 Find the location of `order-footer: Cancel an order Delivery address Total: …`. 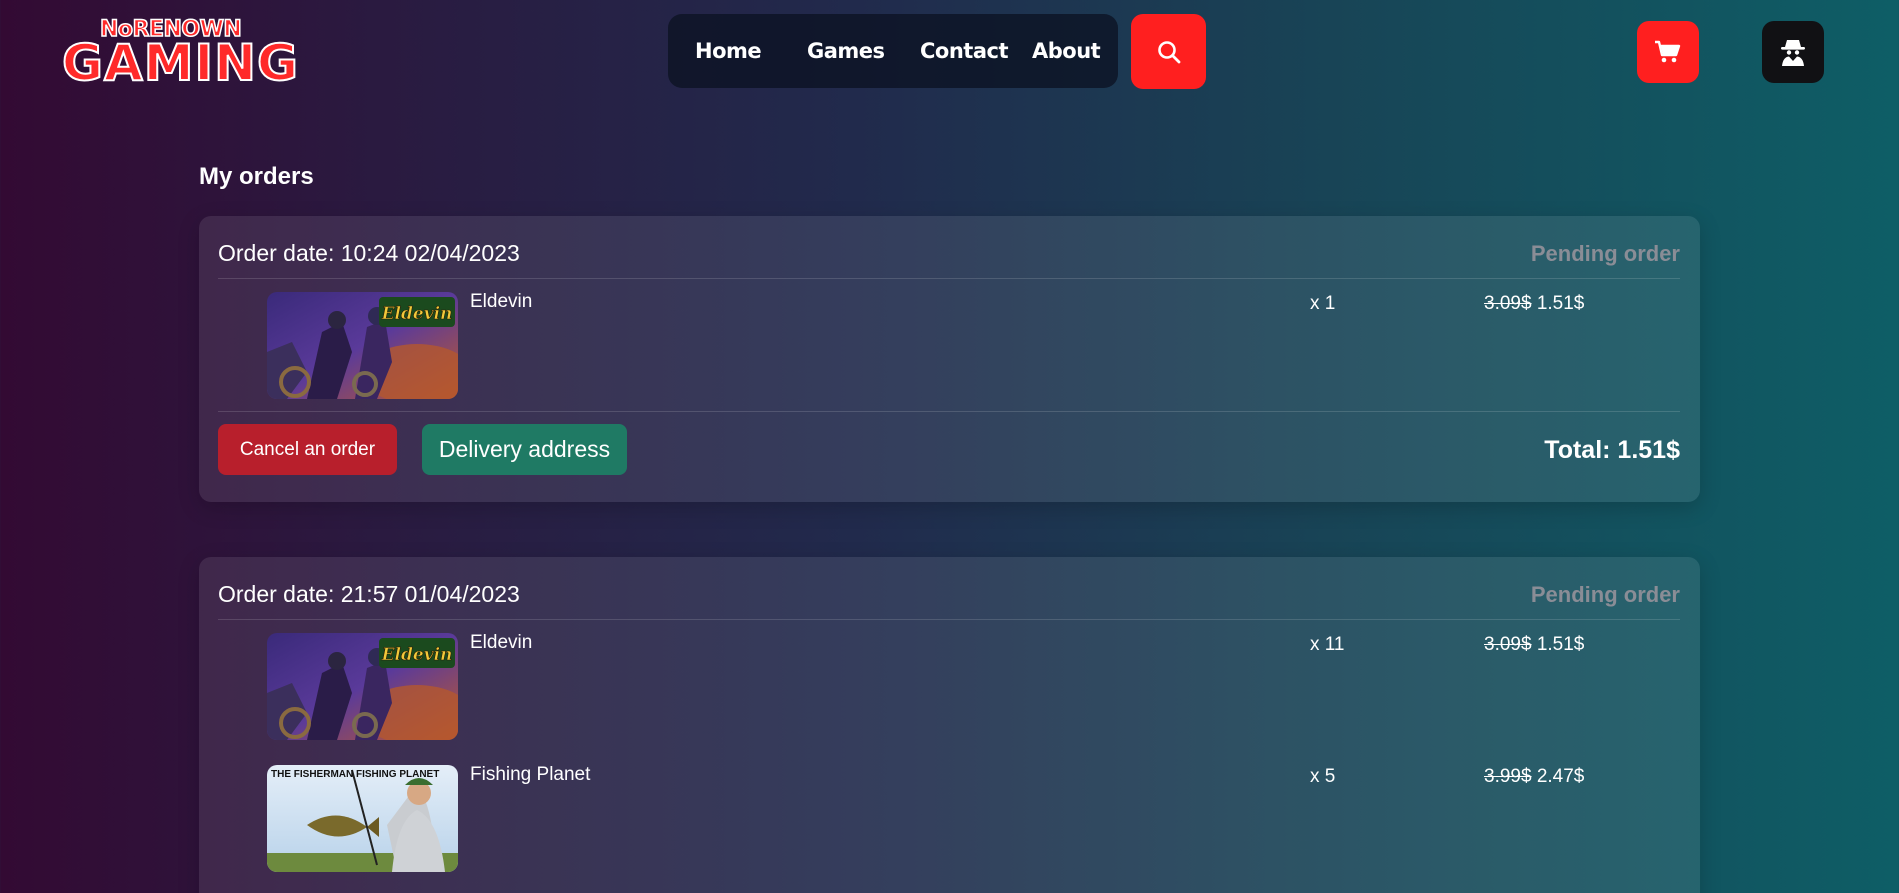

order-footer: Cancel an order Delivery address Total: … is located at coordinates (949, 456).